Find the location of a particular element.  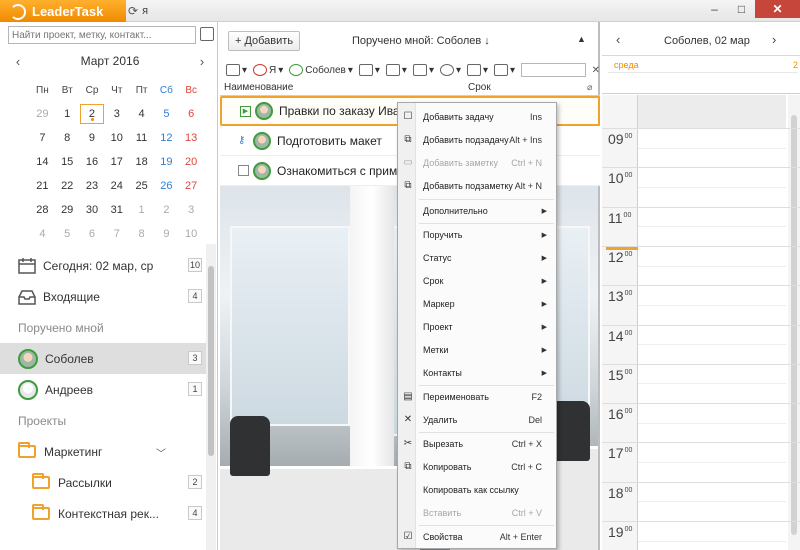

time-filter: ▾ is located at coordinates (450, 70).